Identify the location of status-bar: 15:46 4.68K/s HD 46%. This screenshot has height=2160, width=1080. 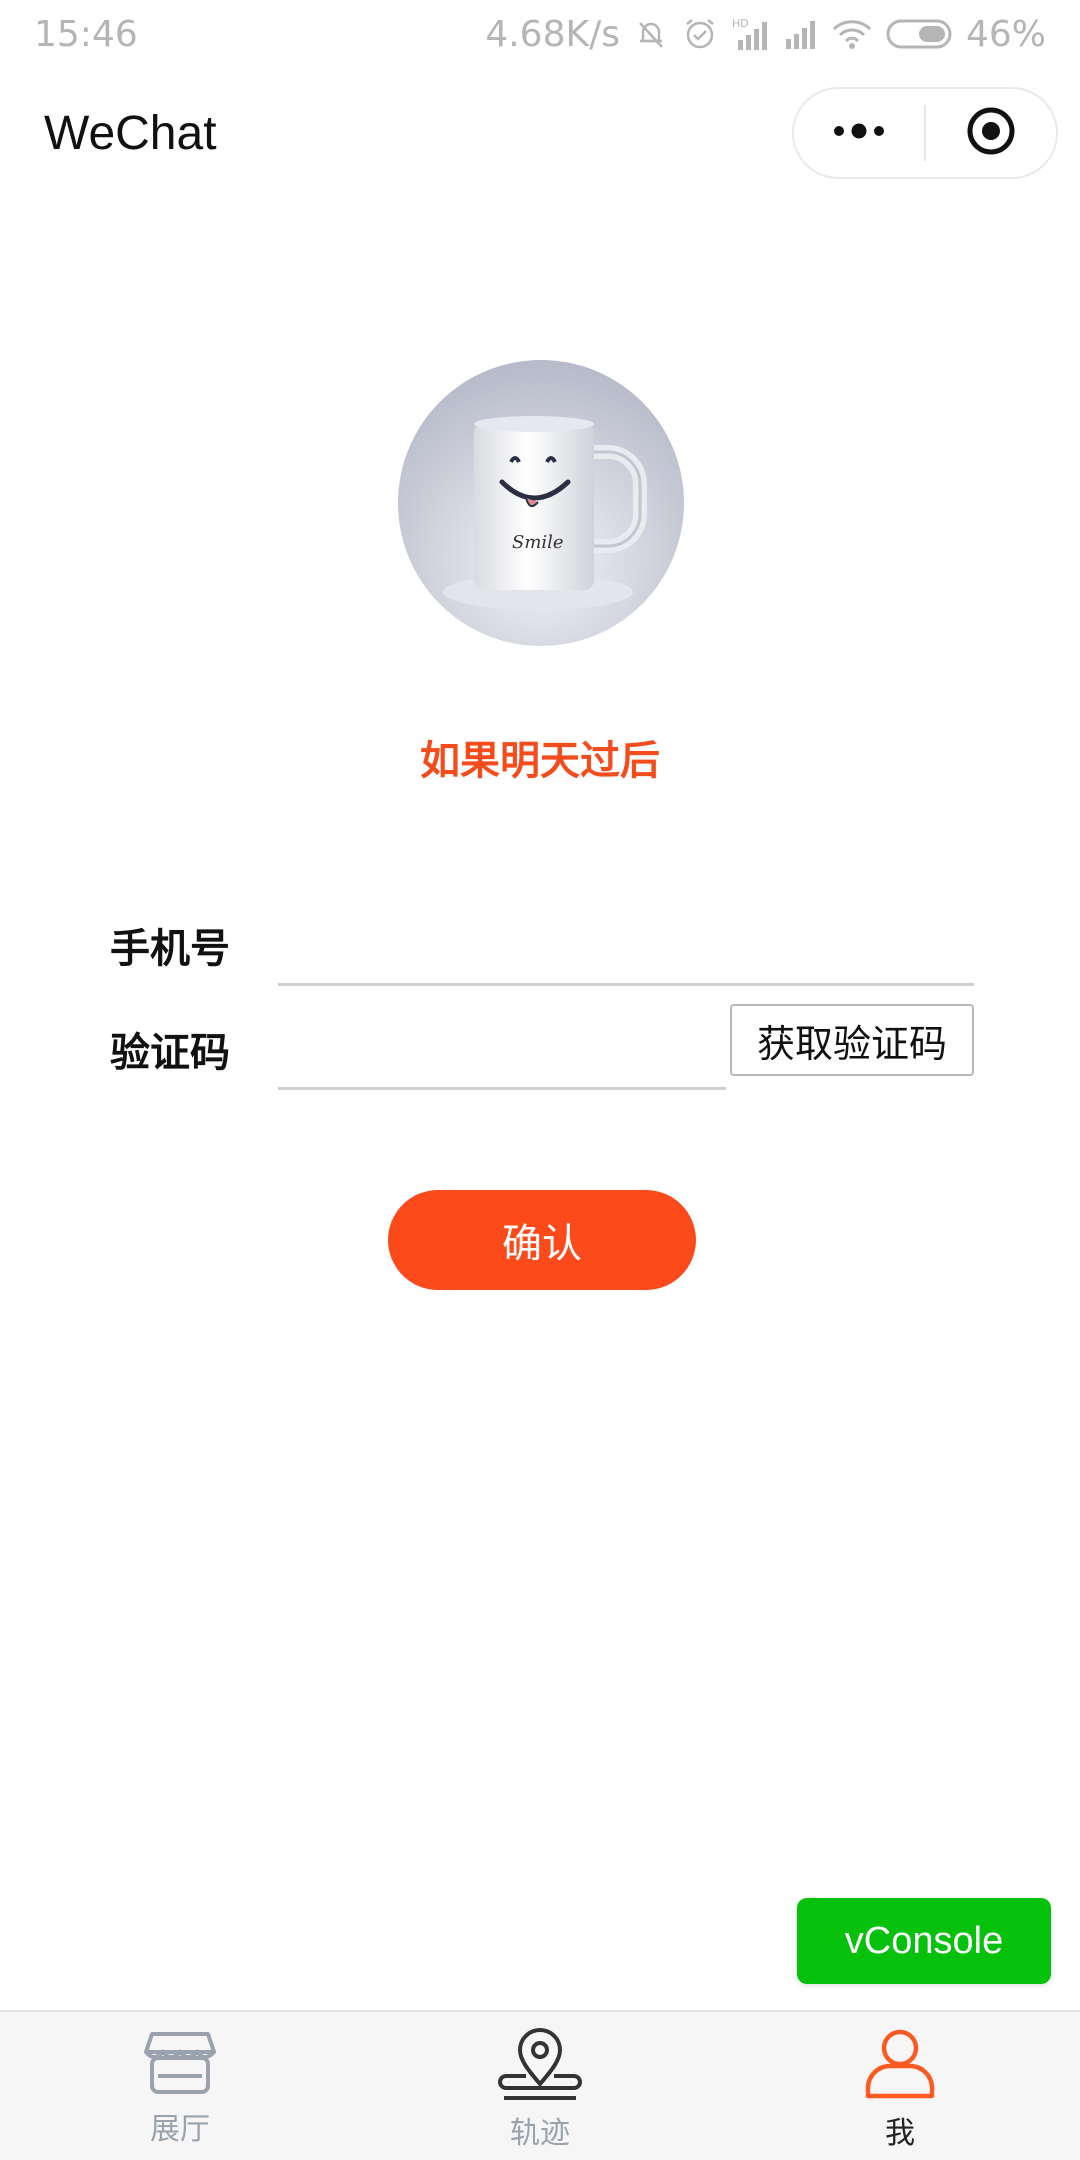
(540, 34).